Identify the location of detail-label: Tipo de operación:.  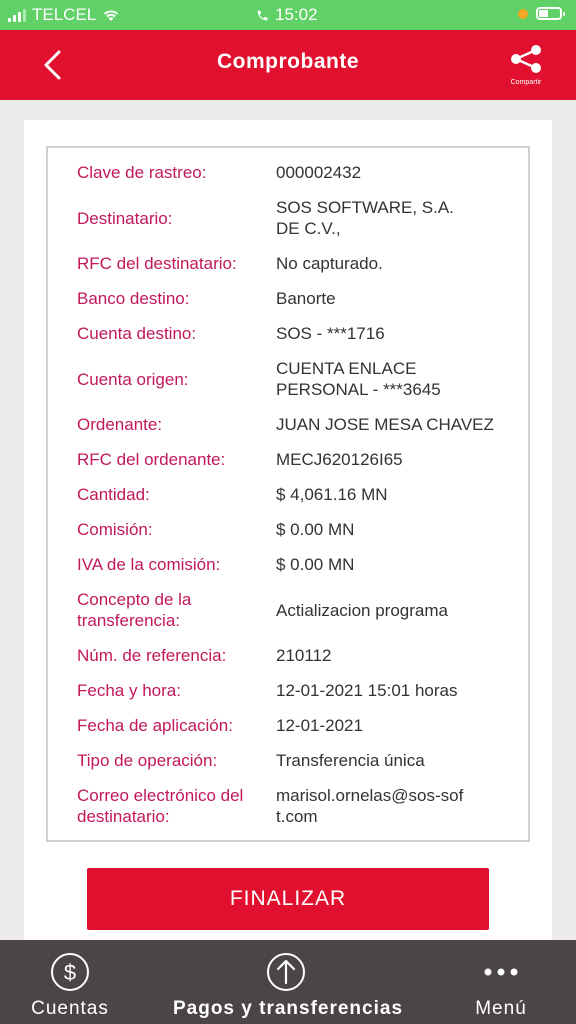
(147, 760).